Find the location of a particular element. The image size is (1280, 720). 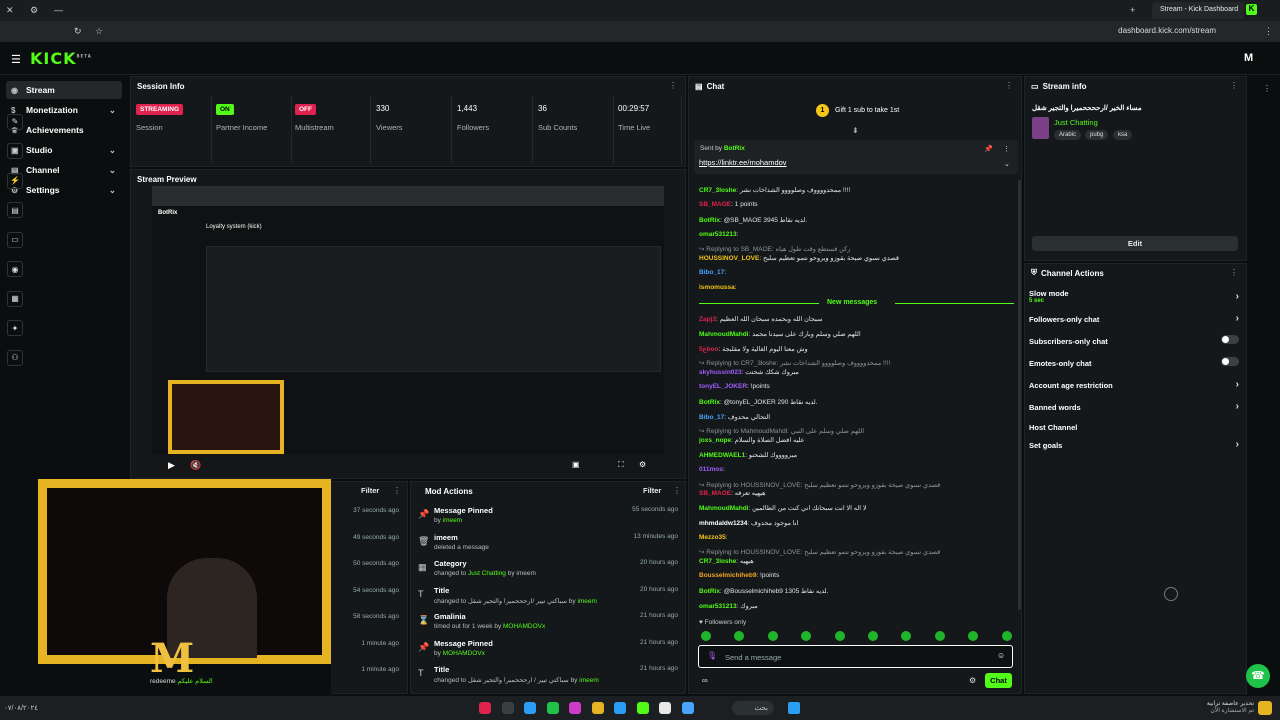

chat-message: tonyEL_JOKER: !points is located at coordinates (856, 386).